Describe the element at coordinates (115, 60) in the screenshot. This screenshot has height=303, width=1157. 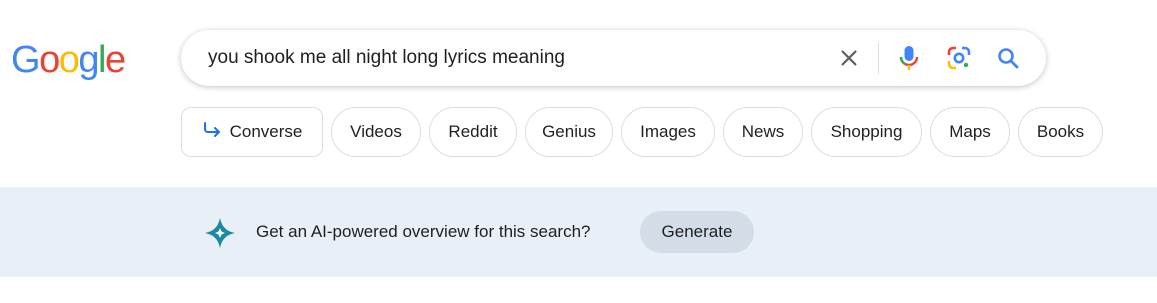
I see `logo-letter: e` at that location.